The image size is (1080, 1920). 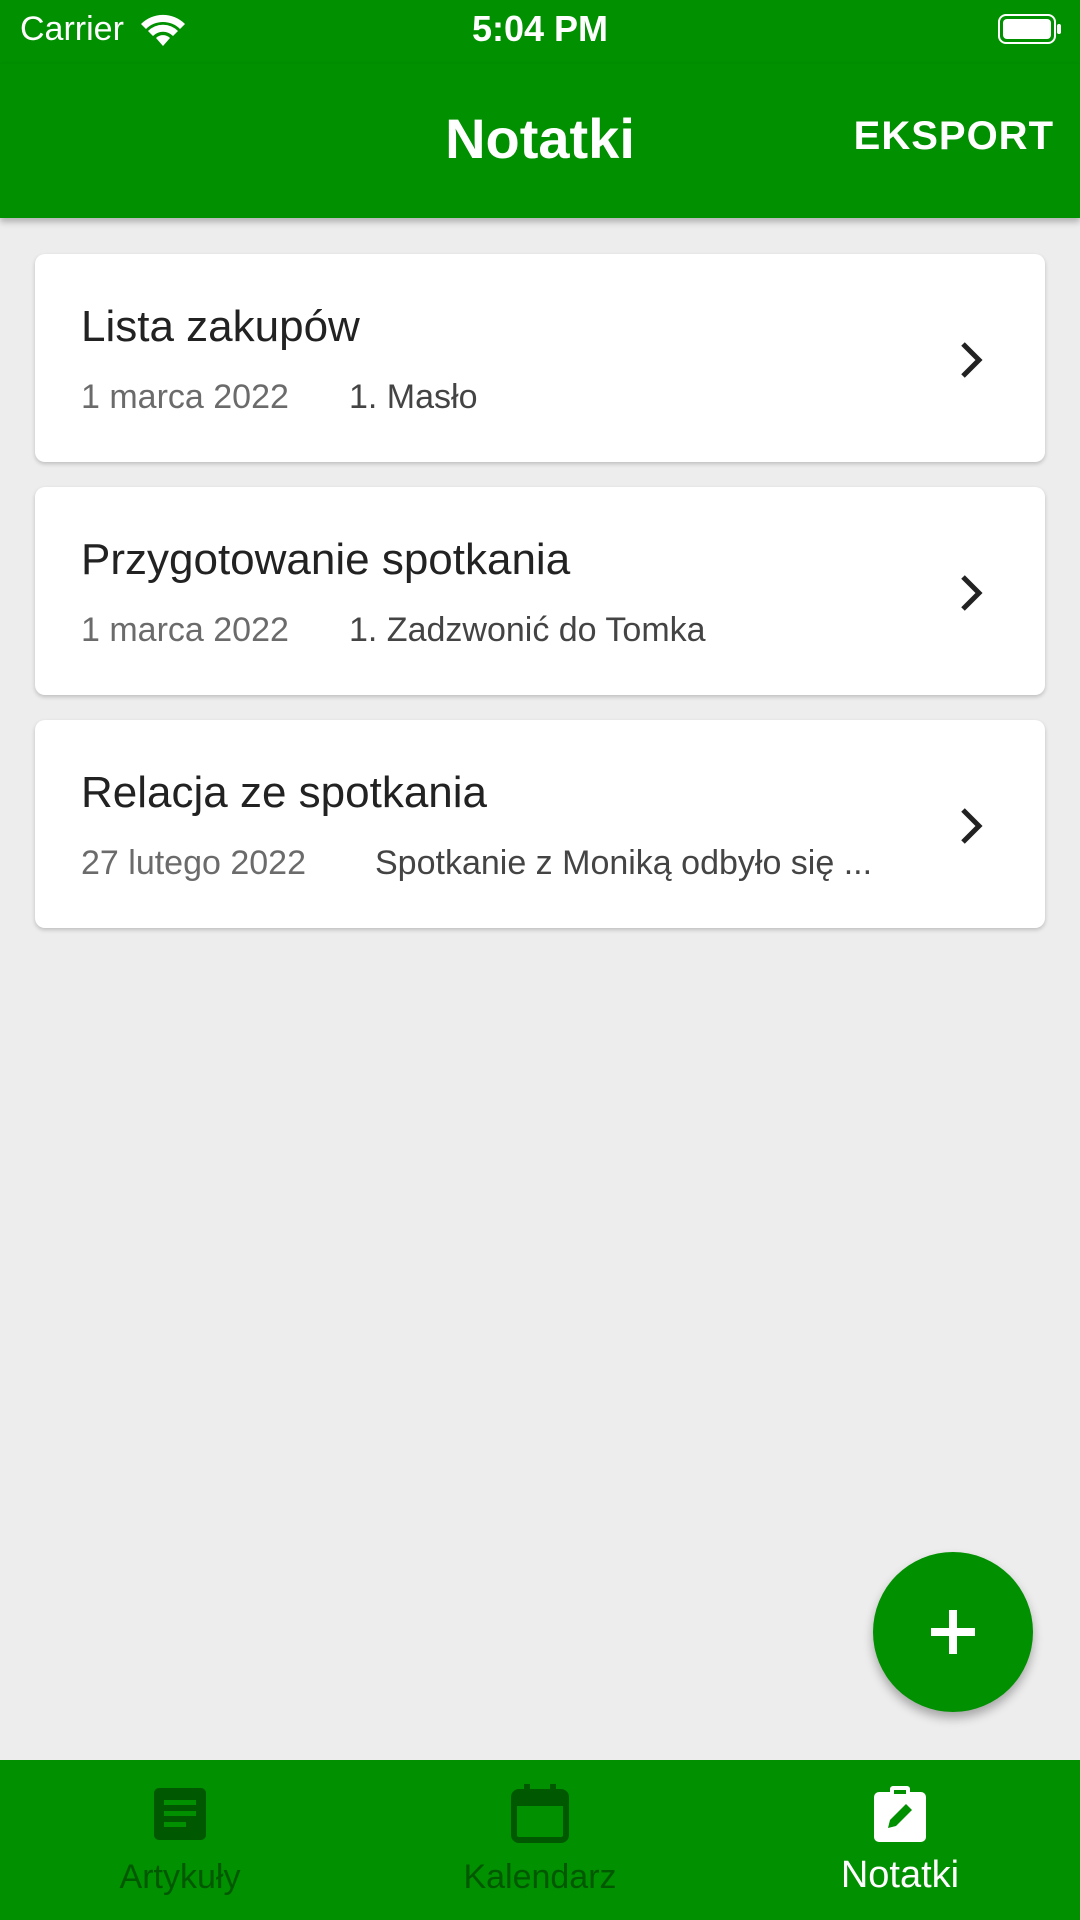 I want to click on export-button: EKSPORT, so click(x=954, y=136).